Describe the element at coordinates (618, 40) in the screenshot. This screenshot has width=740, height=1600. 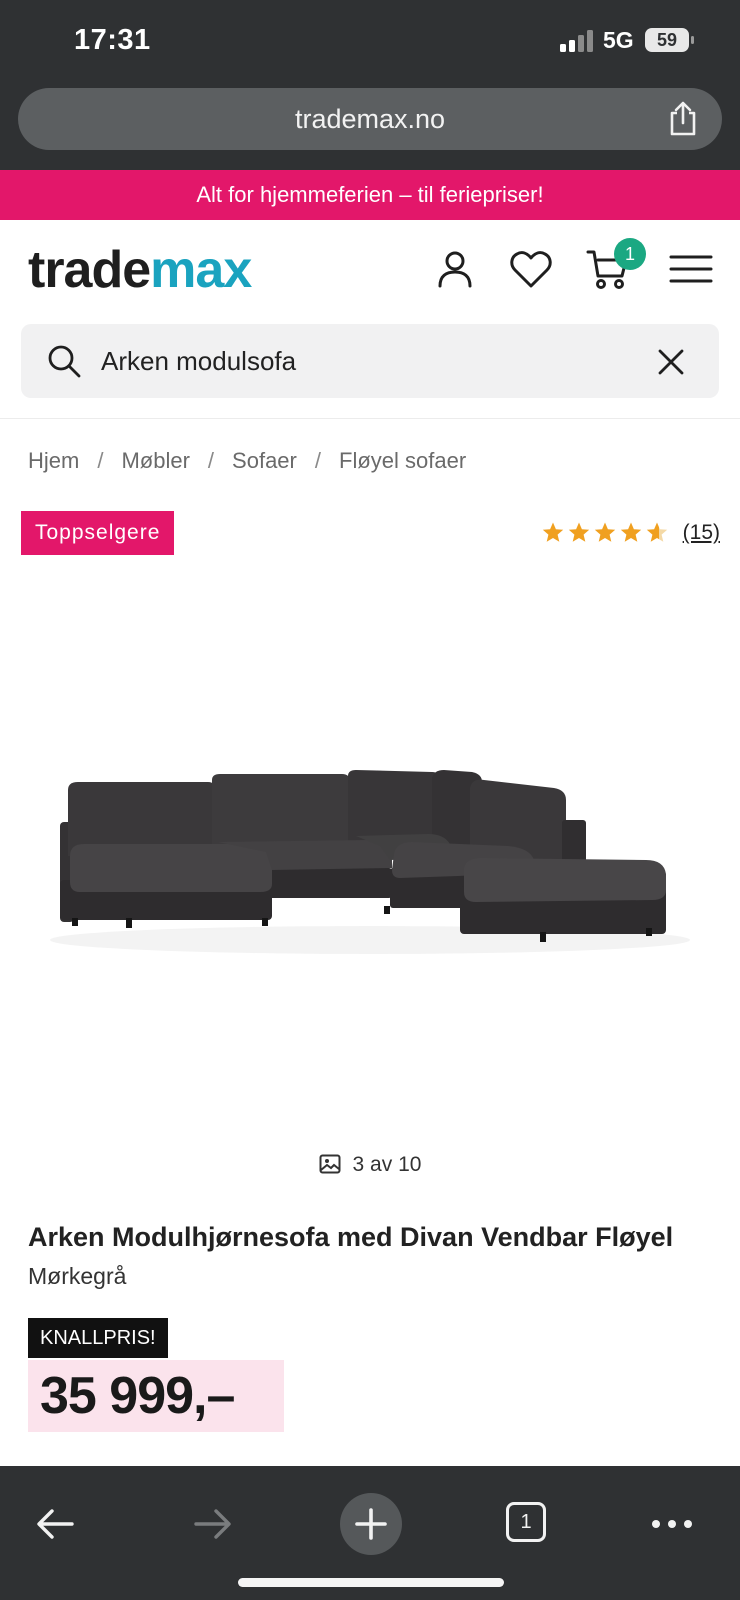
I see `network-label: 5G` at that location.